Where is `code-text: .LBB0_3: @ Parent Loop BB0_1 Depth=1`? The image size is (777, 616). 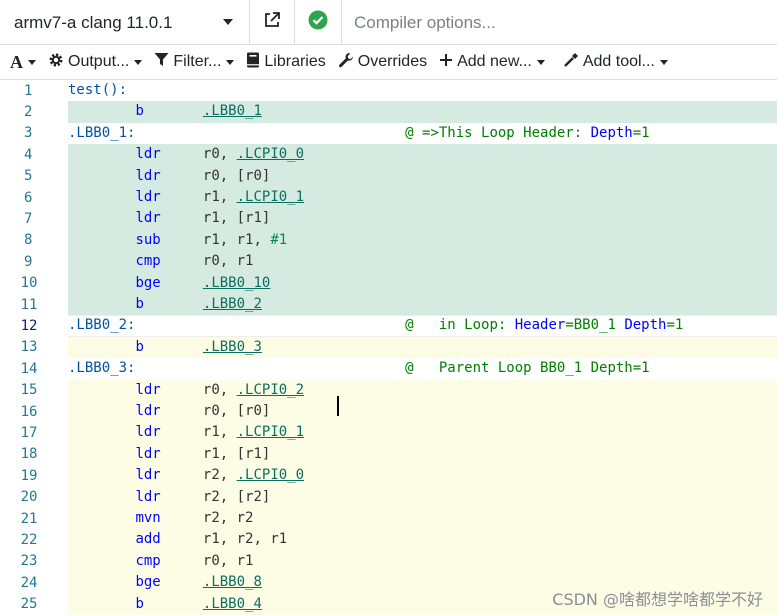
code-text: .LBB0_3: @ Parent Loop BB0_1 Depth=1 is located at coordinates (422, 368).